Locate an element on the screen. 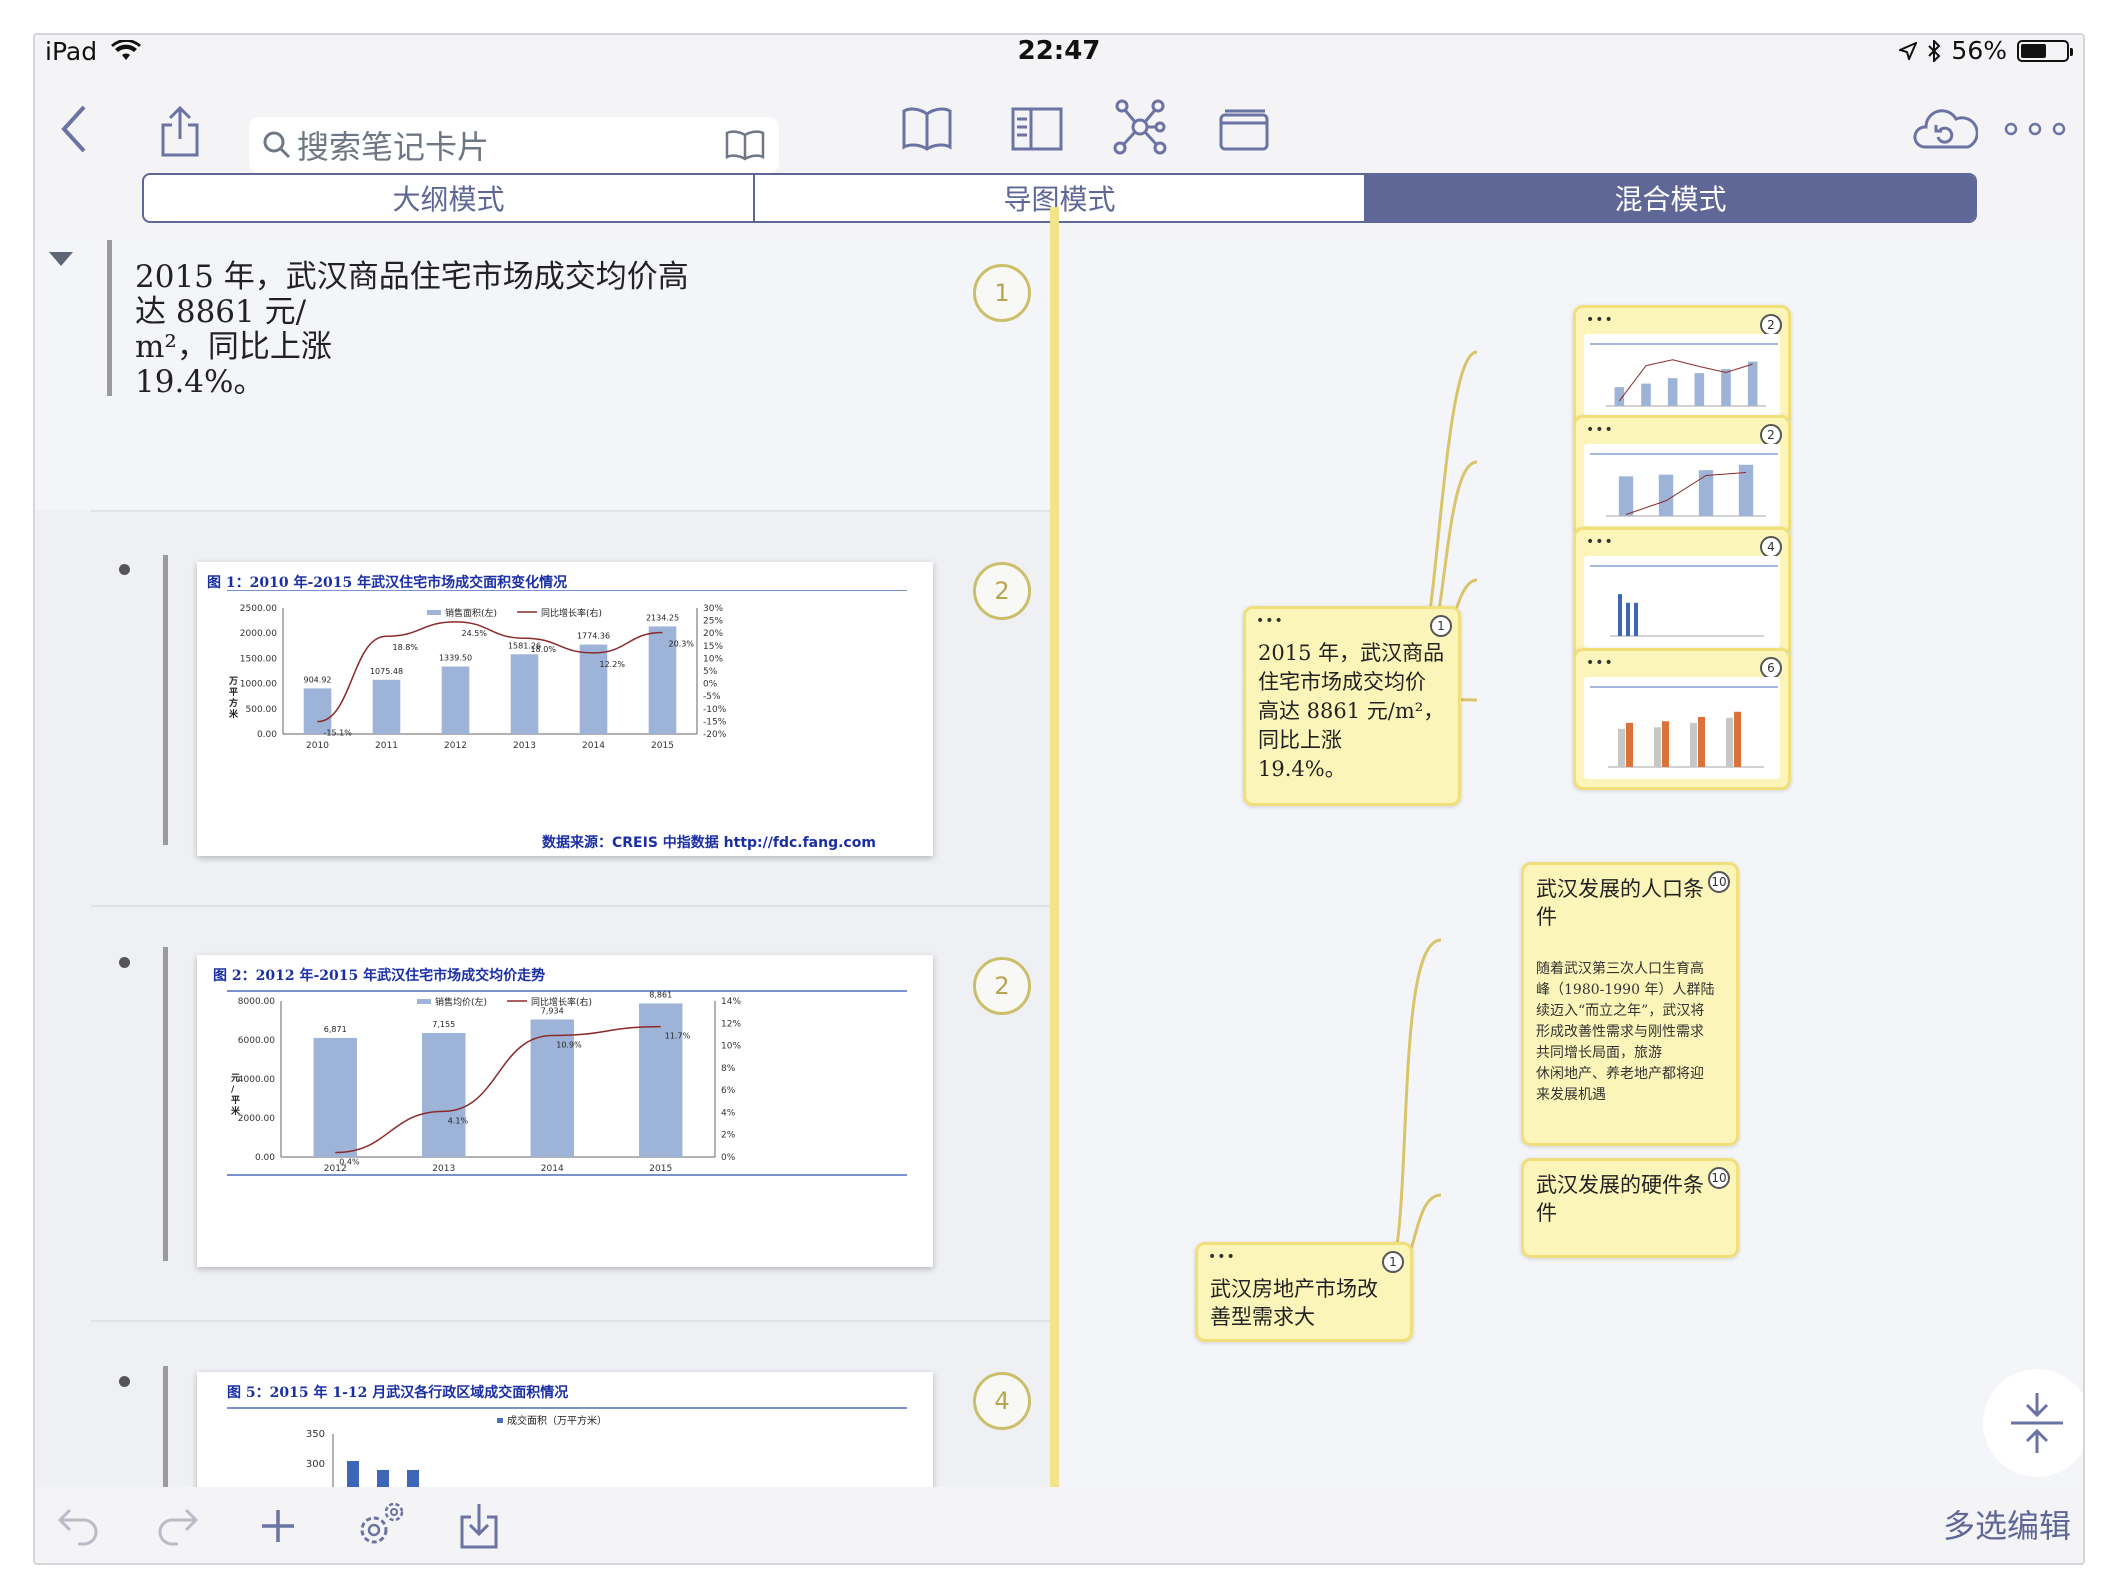 The image size is (2110, 1590). y2-tick-label: 6% is located at coordinates (728, 1091).